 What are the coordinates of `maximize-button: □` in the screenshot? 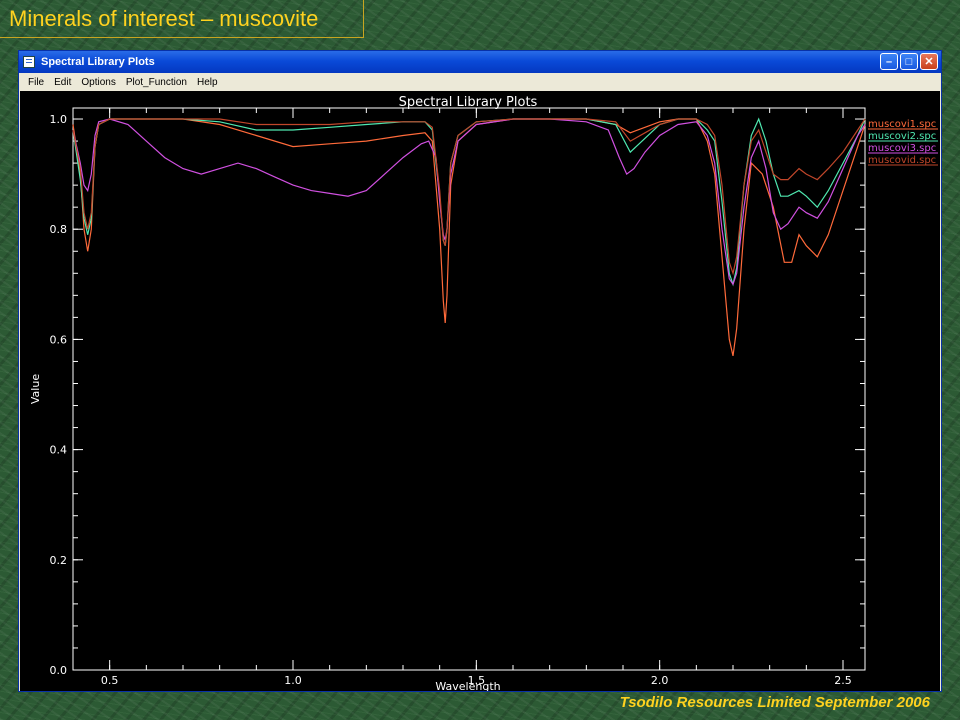 It's located at (909, 61).